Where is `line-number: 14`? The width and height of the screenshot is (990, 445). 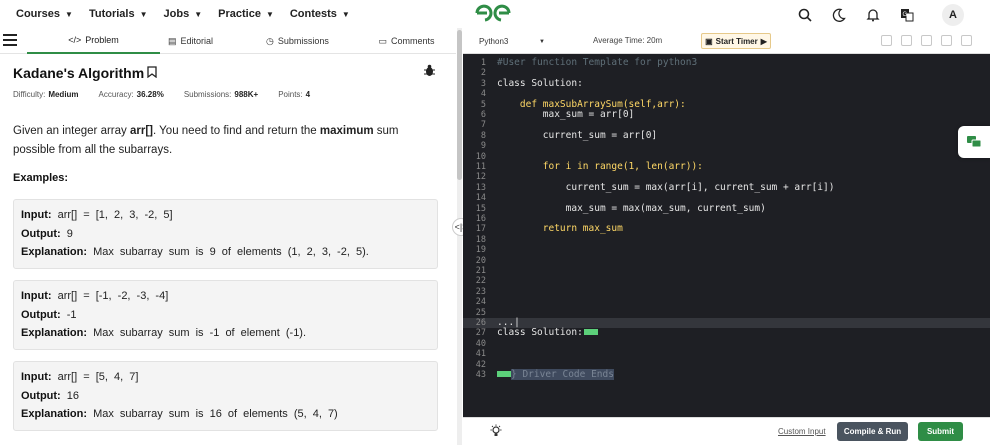 line-number: 14 is located at coordinates (480, 198).